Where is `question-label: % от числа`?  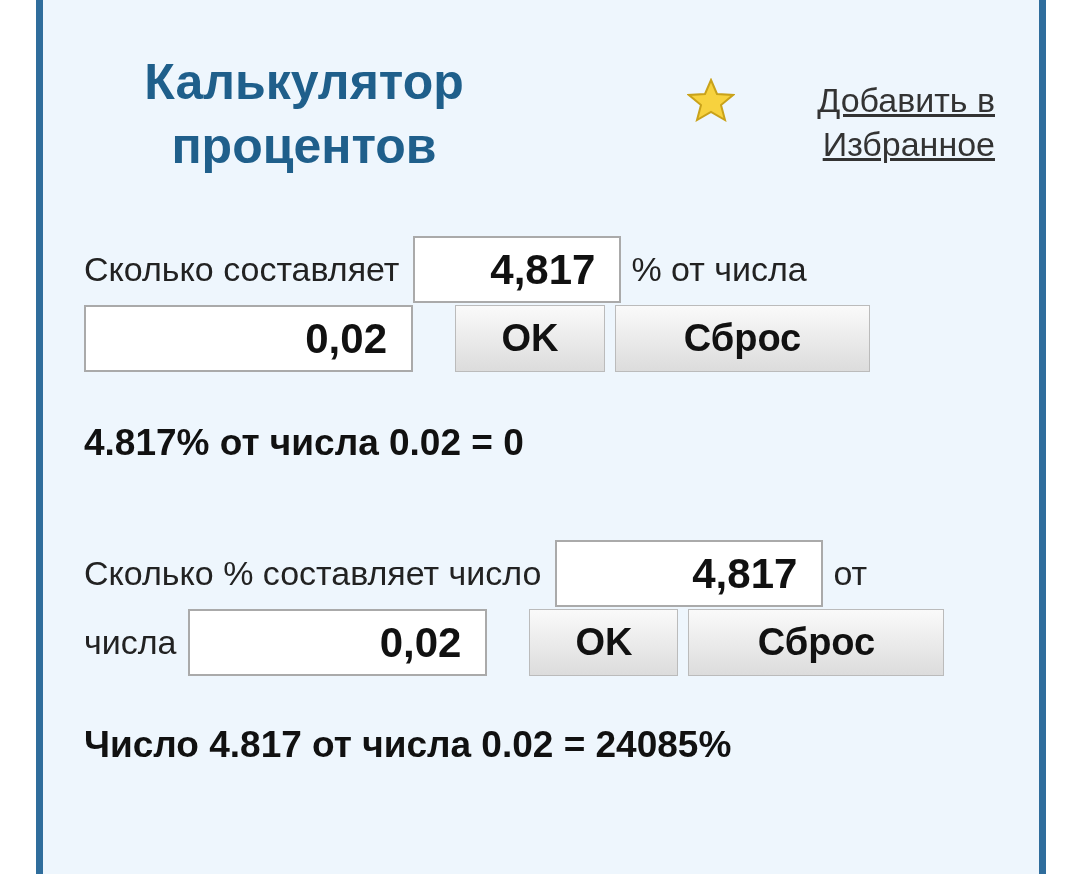
question-label: % от числа is located at coordinates (719, 269).